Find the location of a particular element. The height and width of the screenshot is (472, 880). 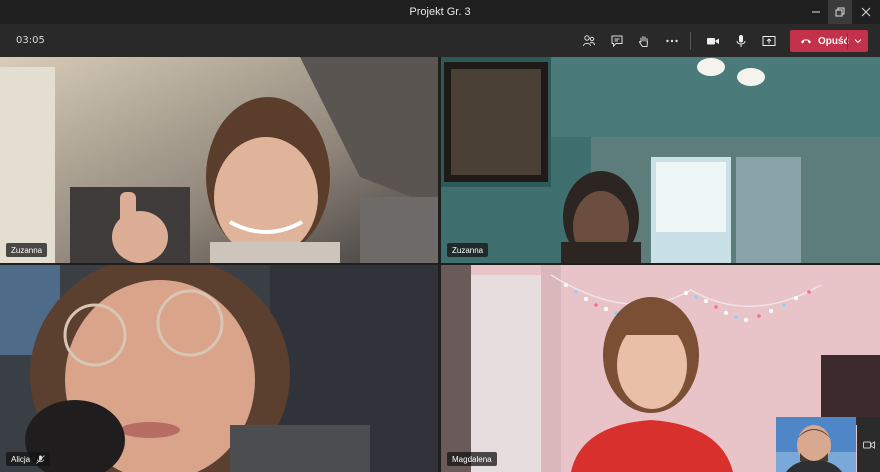

minimize-icon is located at coordinates (816, 12).